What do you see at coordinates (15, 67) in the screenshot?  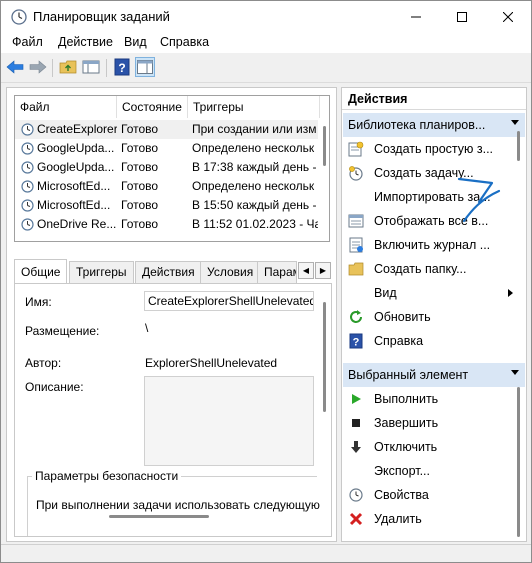 I see `back-arrow-icon` at bounding box center [15, 67].